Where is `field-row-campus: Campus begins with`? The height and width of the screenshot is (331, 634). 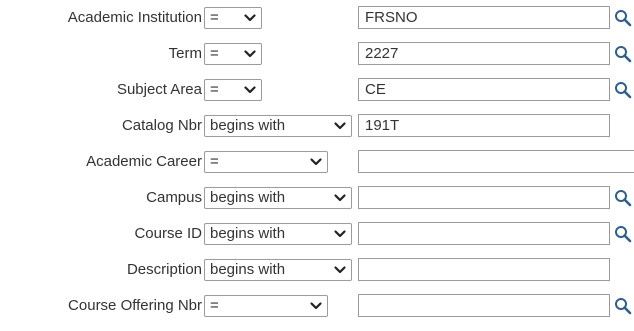
field-row-campus: Campus begins with is located at coordinates (317, 197).